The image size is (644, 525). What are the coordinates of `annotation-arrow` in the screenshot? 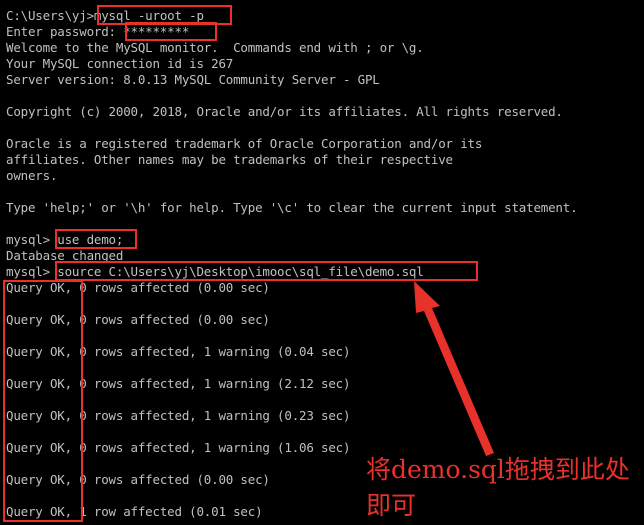 It's located at (454, 368).